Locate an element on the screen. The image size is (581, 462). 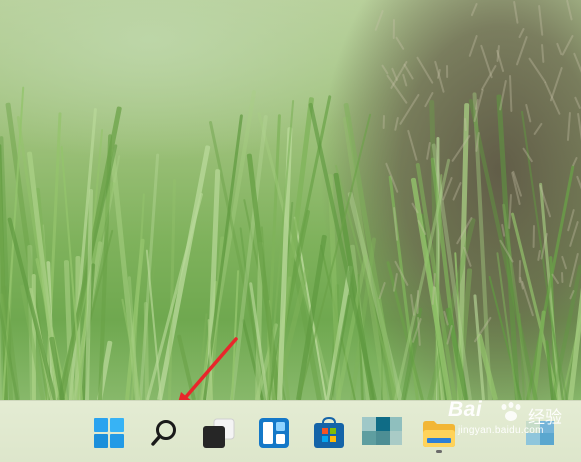
microsoft-store-icon is located at coordinates (329, 432).